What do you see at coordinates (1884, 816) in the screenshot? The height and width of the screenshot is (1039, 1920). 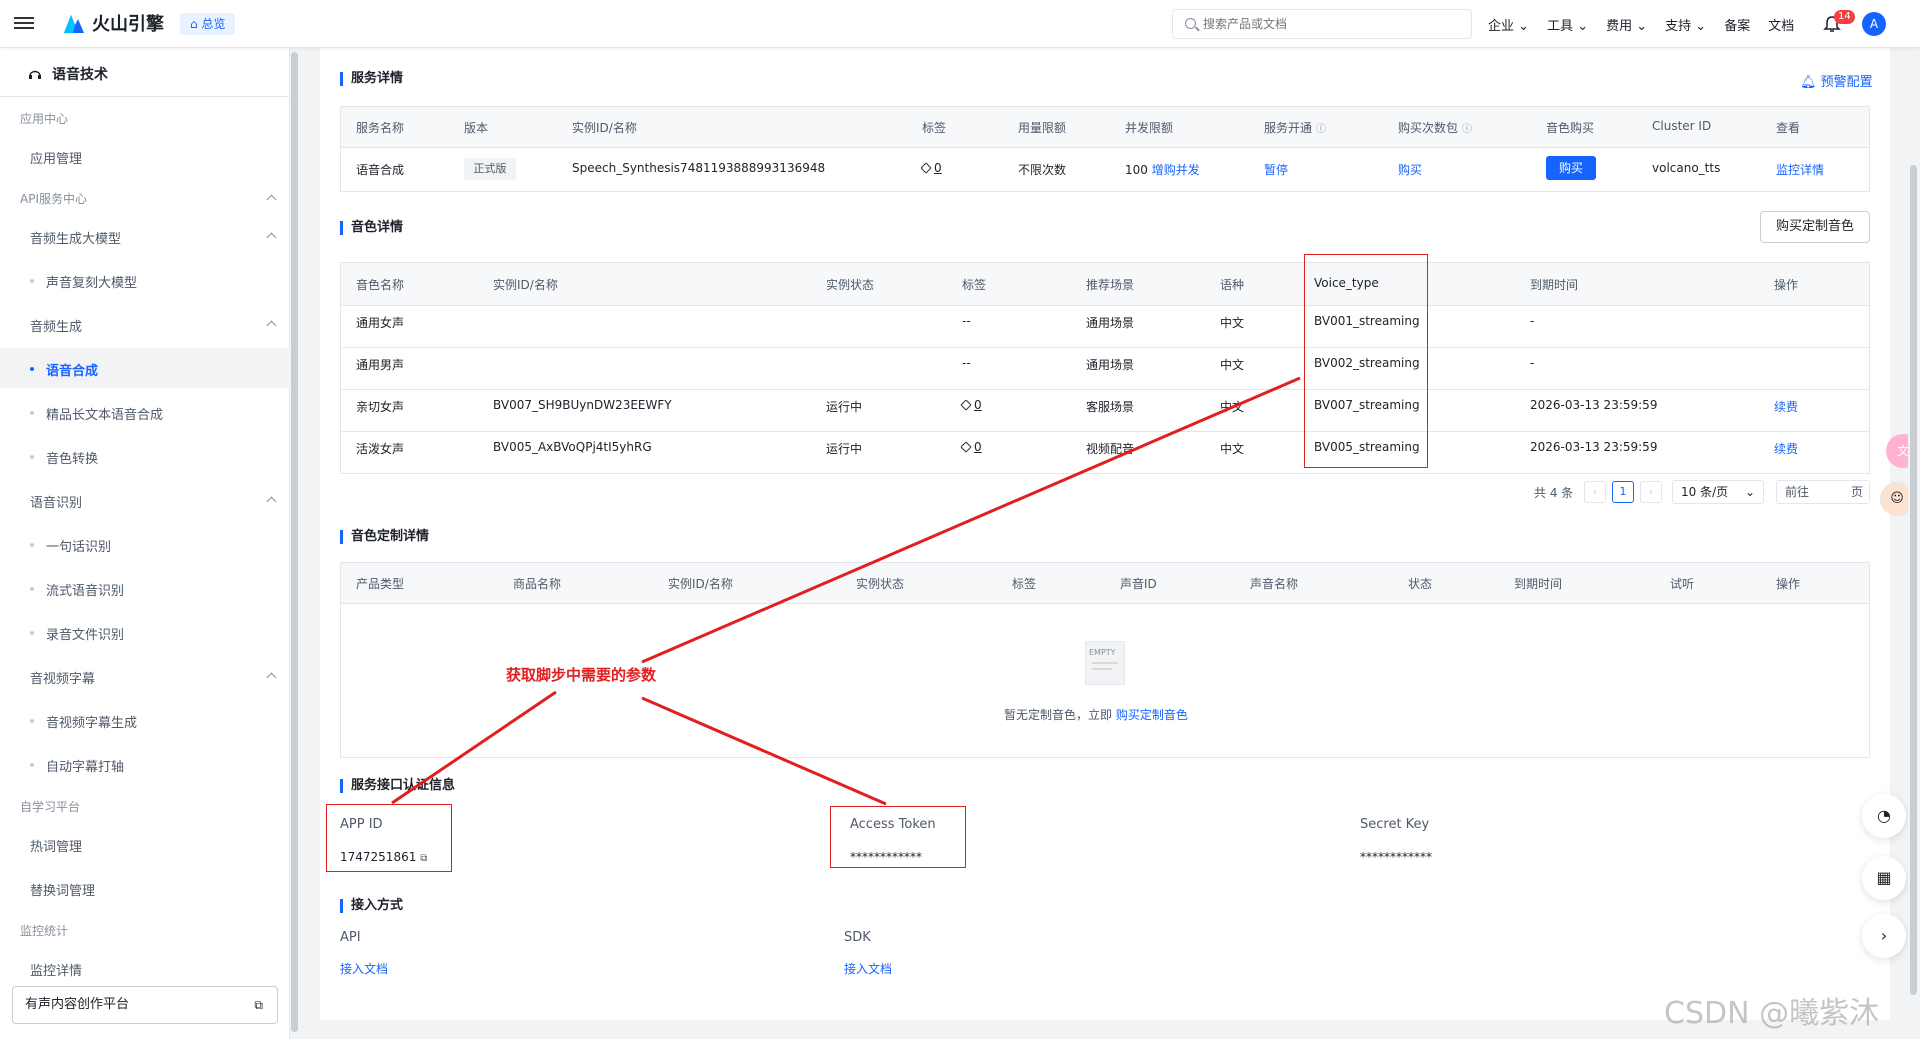 I see `feedback-icon: ◔` at bounding box center [1884, 816].